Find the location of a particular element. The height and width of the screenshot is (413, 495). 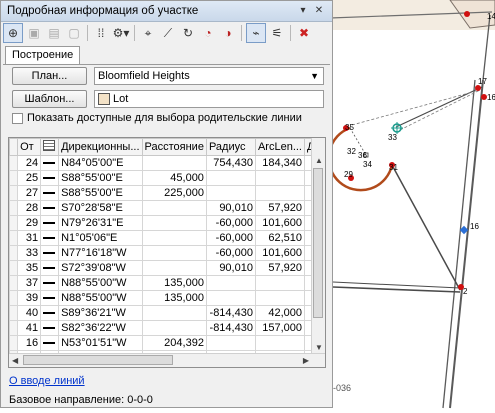

line-tool-icon: ⟋ is located at coordinates (168, 33).